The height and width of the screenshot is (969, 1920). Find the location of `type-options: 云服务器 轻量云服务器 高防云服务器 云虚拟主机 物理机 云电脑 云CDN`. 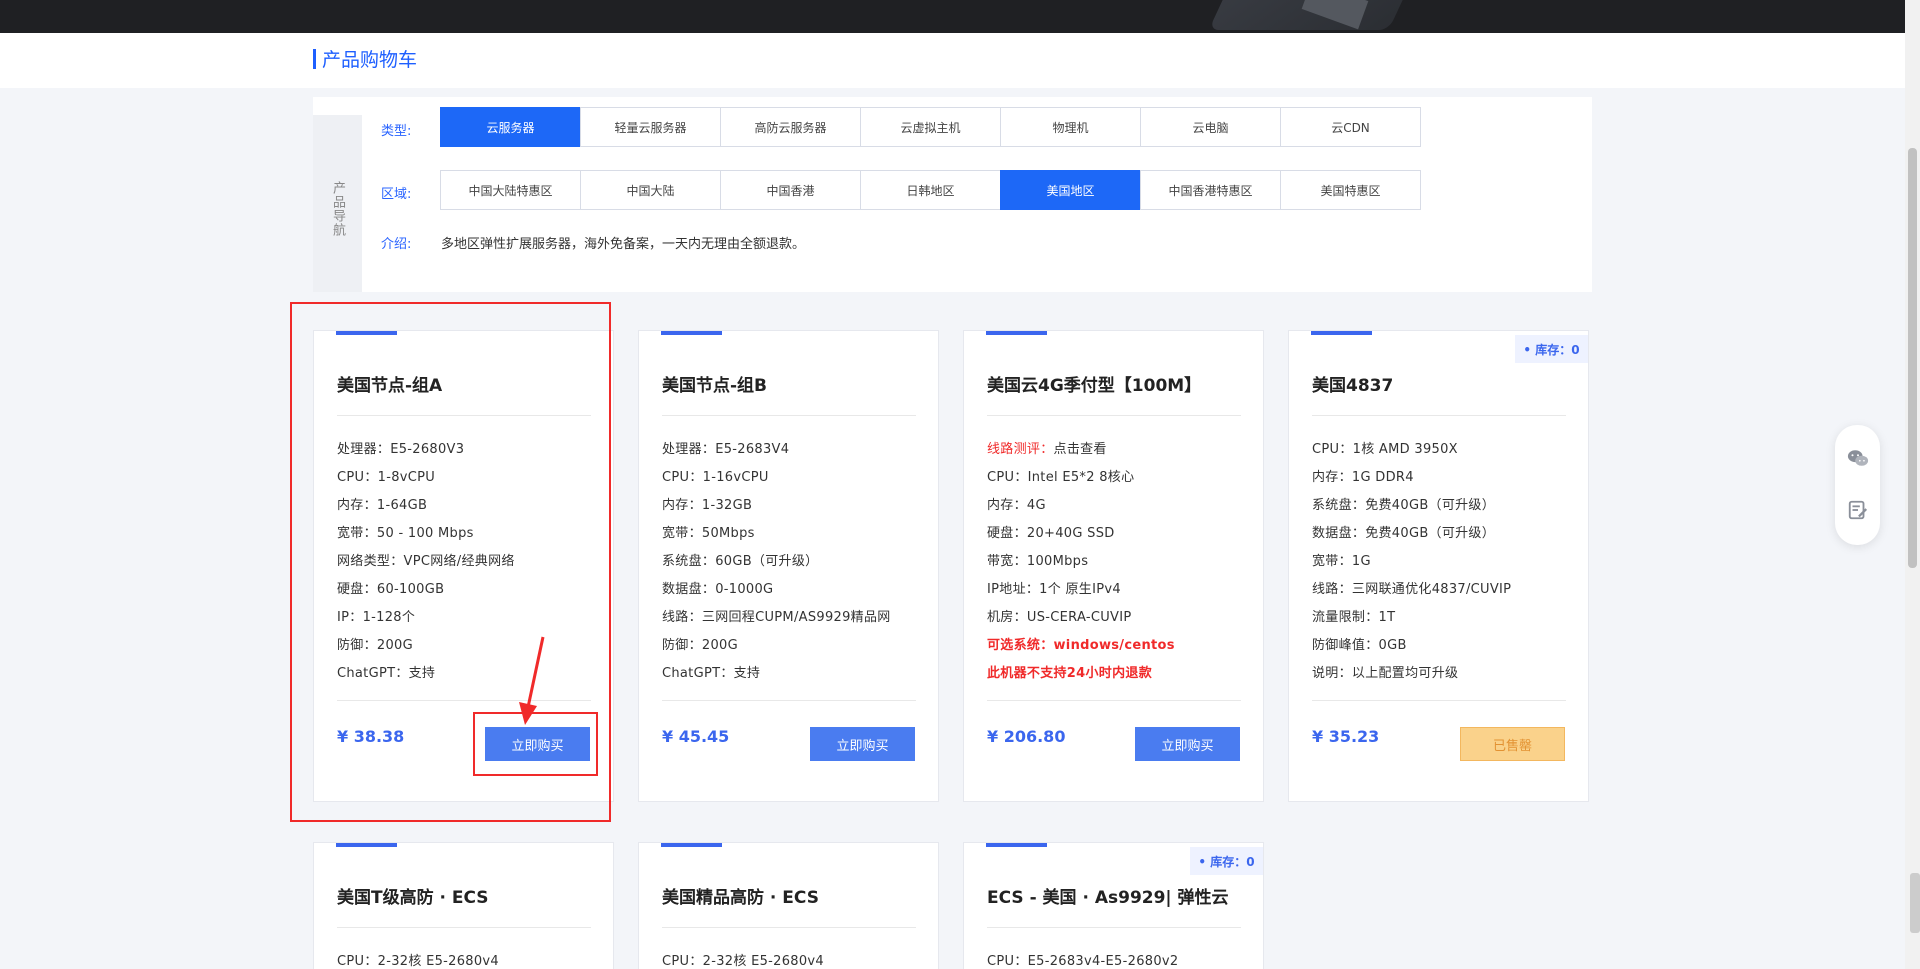

type-options: 云服务器 轻量云服务器 高防云服务器 云虚拟主机 物理机 云电脑 云CDN is located at coordinates (930, 127).